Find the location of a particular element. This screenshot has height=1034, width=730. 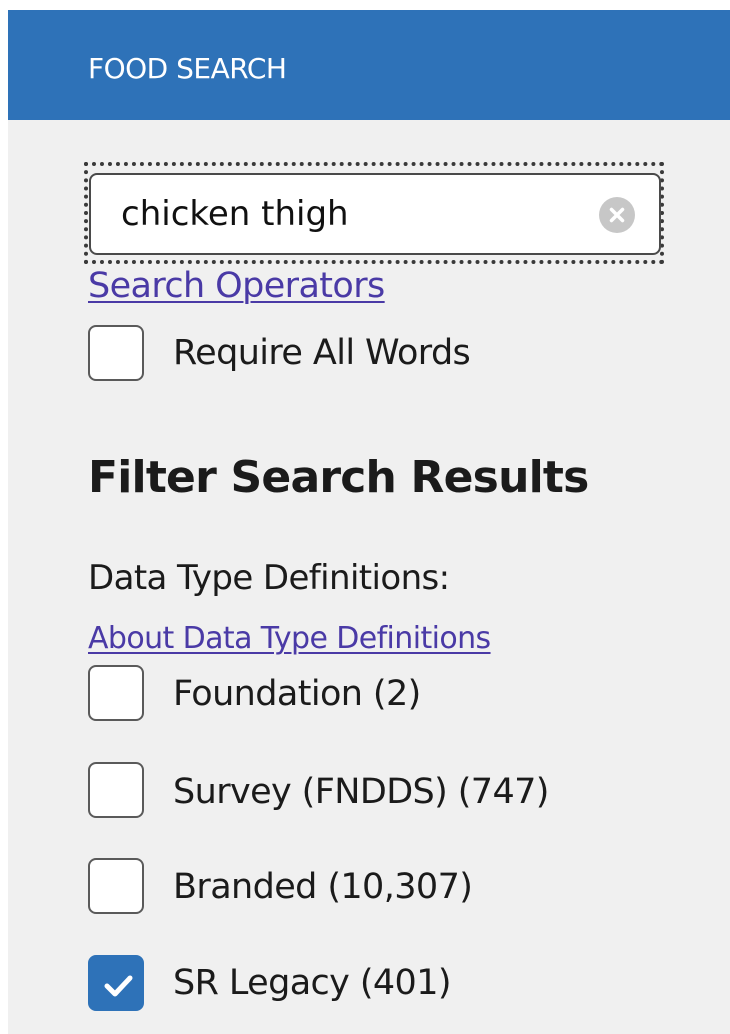

panel-header: FOOD SEARCH is located at coordinates (369, 65).